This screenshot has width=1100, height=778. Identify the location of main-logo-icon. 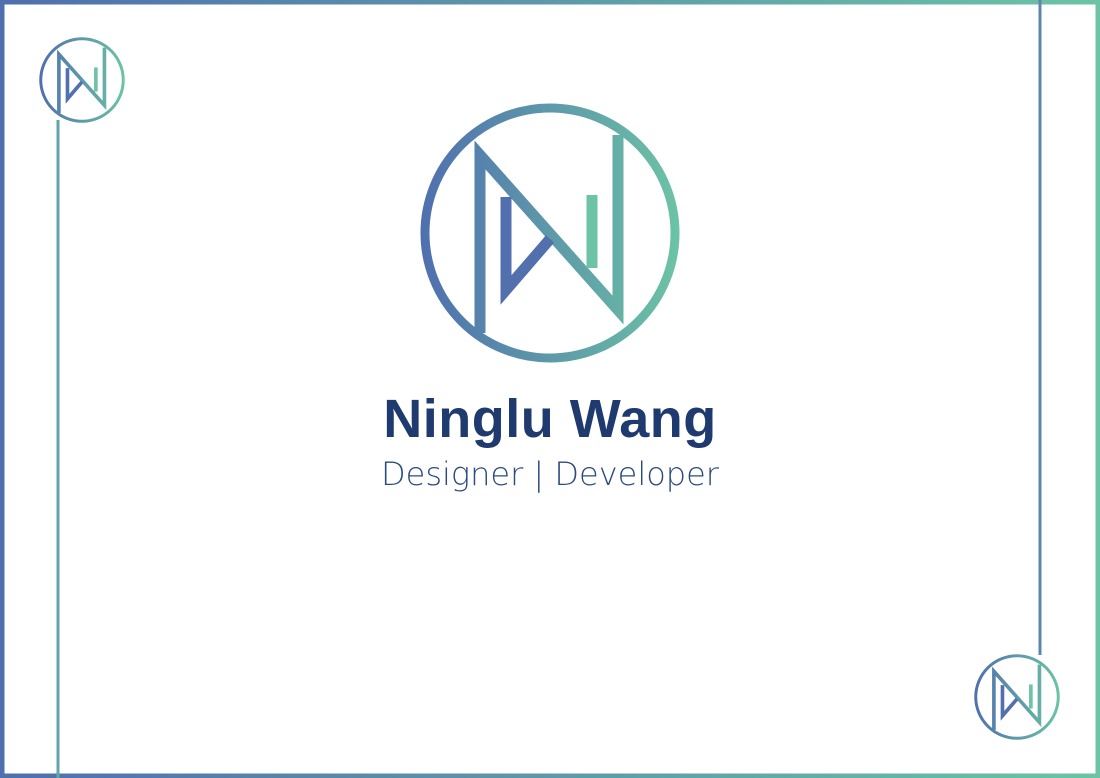
(550, 233).